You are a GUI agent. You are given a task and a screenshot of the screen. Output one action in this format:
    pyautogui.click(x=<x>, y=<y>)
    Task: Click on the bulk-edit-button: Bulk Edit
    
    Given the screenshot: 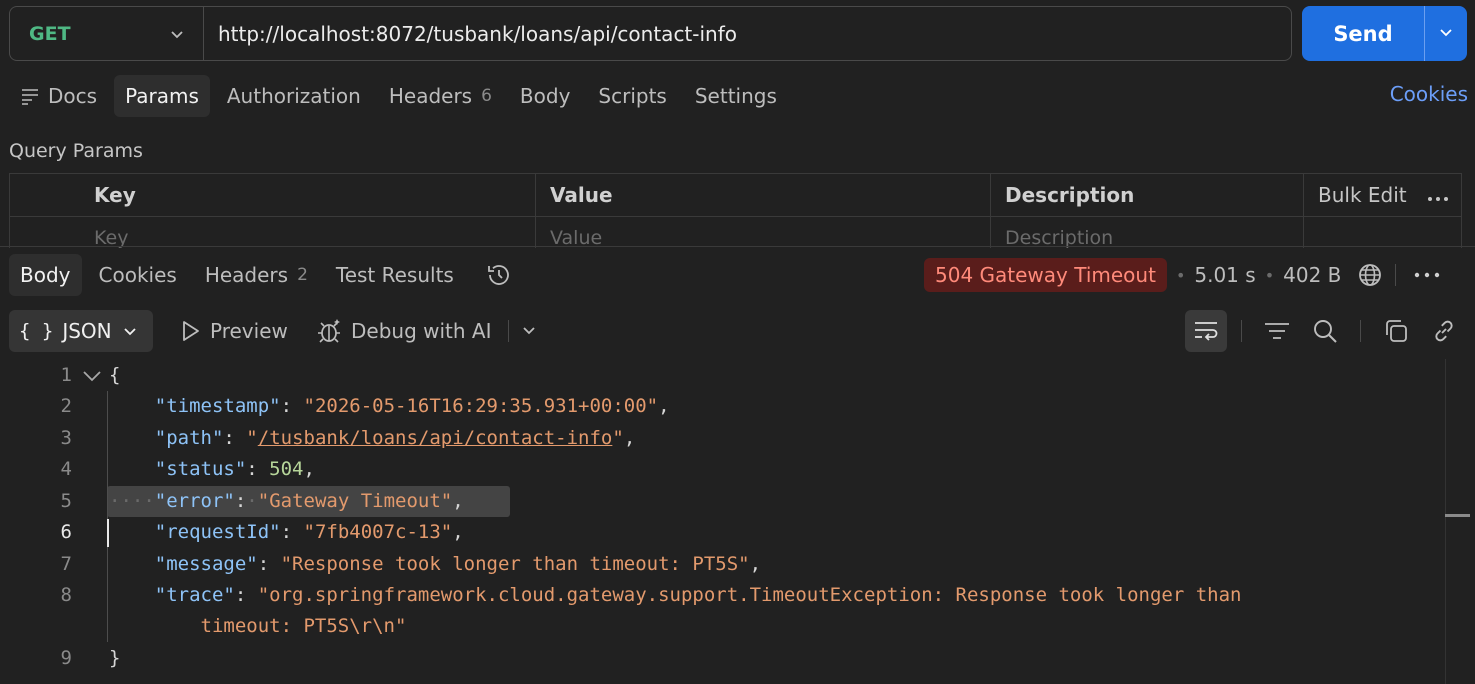 What is the action you would take?
    pyautogui.click(x=1362, y=195)
    